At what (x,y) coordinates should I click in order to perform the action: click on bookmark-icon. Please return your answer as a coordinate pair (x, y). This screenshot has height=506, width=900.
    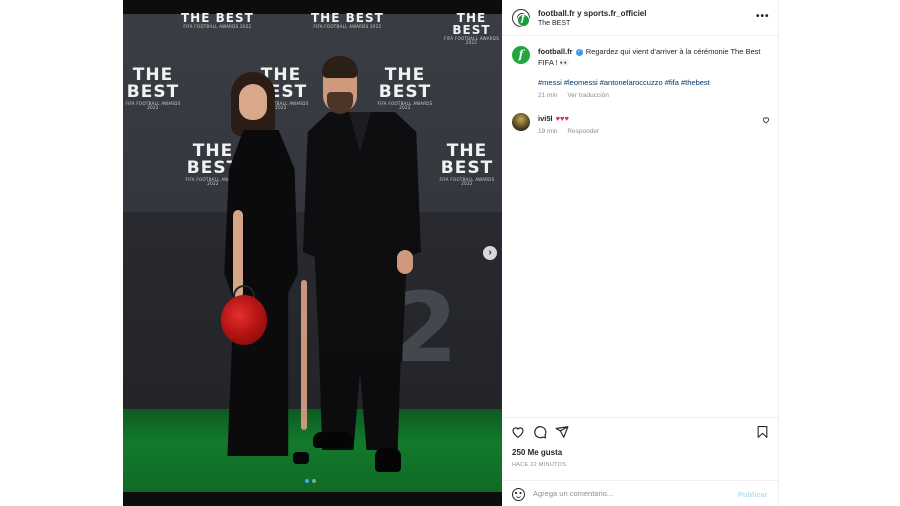
    Looking at the image, I should click on (762, 434).